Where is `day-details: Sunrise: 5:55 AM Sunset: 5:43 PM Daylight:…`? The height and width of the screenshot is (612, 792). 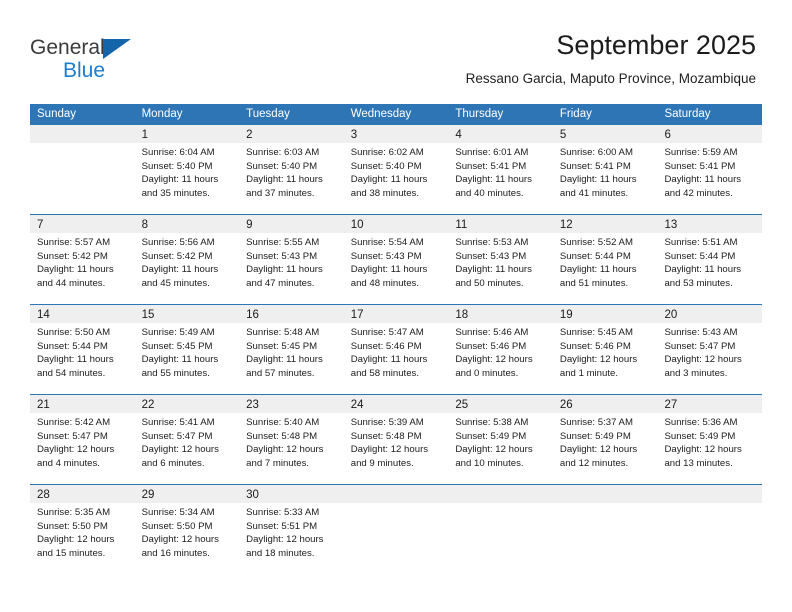
day-details: Sunrise: 5:55 AM Sunset: 5:43 PM Daylight:… is located at coordinates (291, 268).